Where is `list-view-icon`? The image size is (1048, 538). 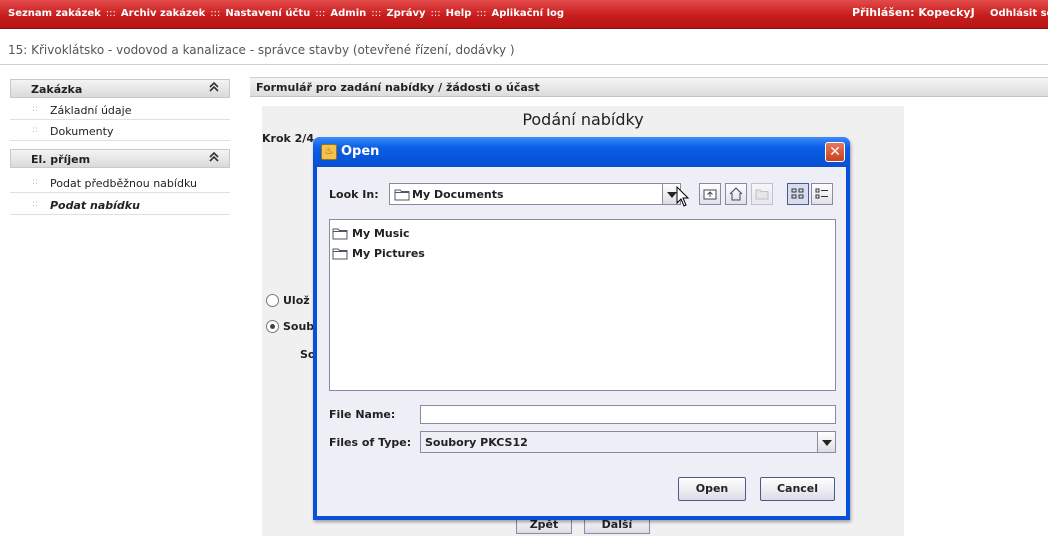 list-view-icon is located at coordinates (797, 193).